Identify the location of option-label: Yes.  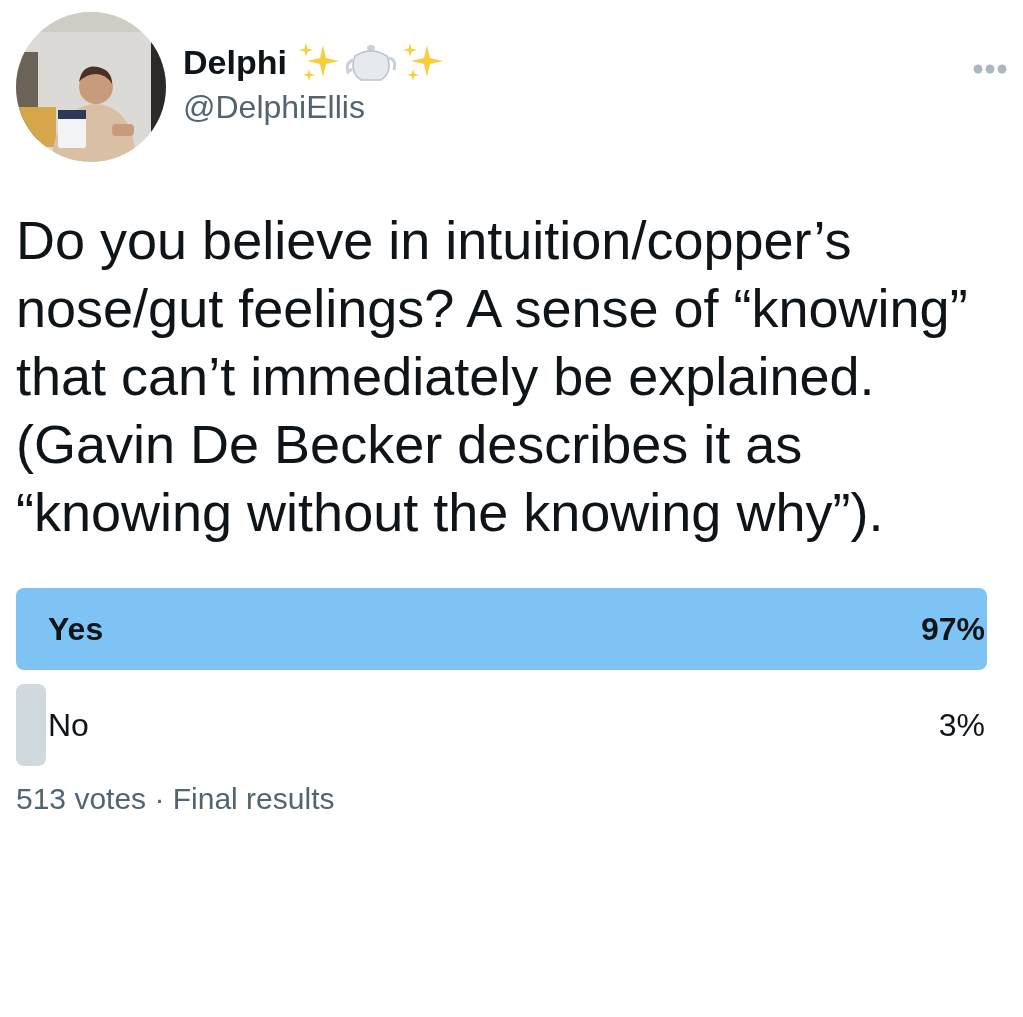
(76, 629).